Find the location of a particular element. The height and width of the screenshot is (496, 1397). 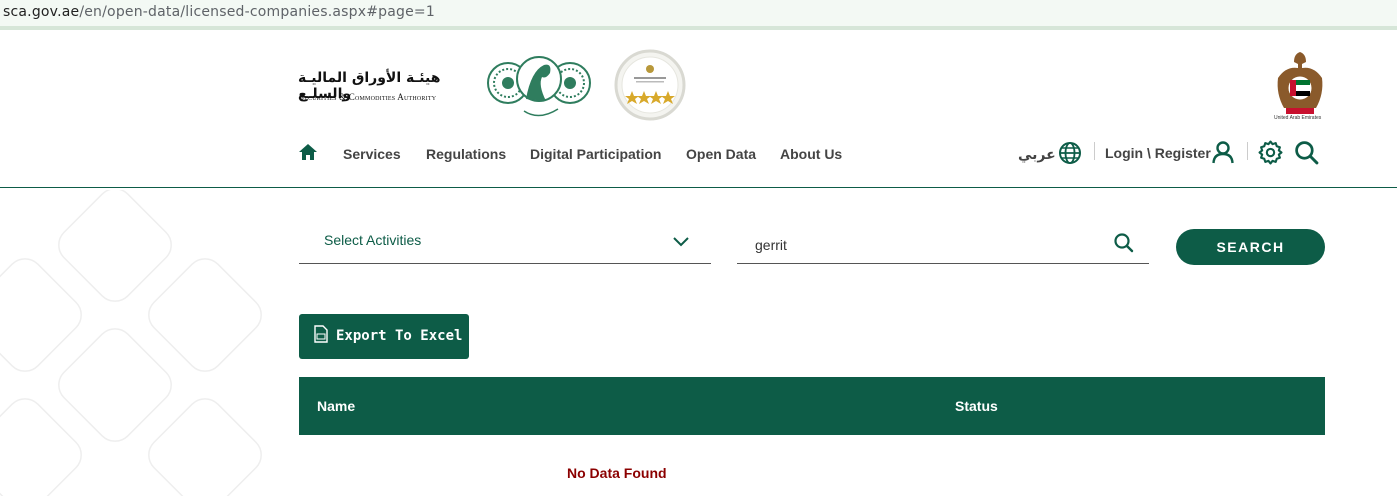

user-icon is located at coordinates (1223, 152).